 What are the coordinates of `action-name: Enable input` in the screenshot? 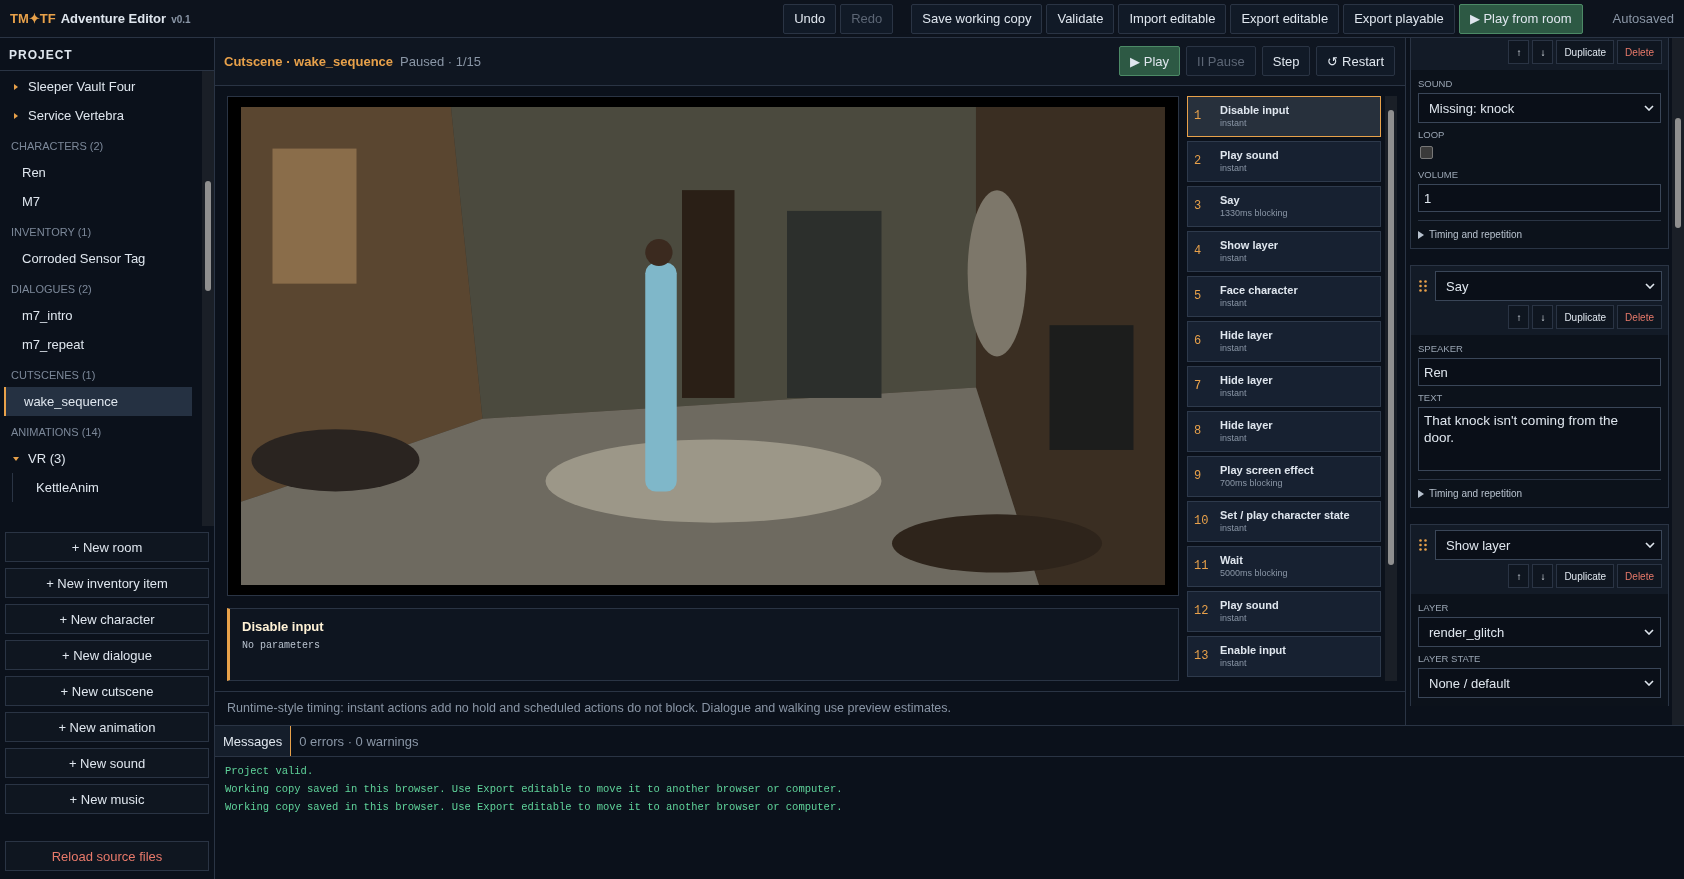 It's located at (1253, 650).